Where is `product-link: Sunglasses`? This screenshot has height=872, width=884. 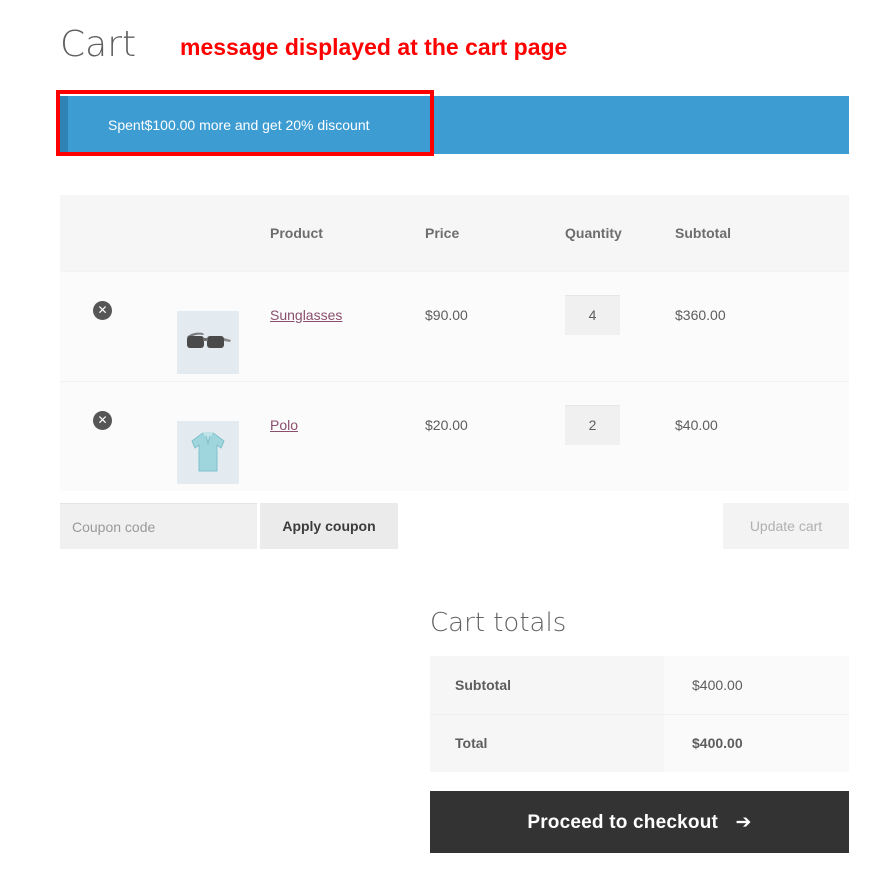 product-link: Sunglasses is located at coordinates (306, 315).